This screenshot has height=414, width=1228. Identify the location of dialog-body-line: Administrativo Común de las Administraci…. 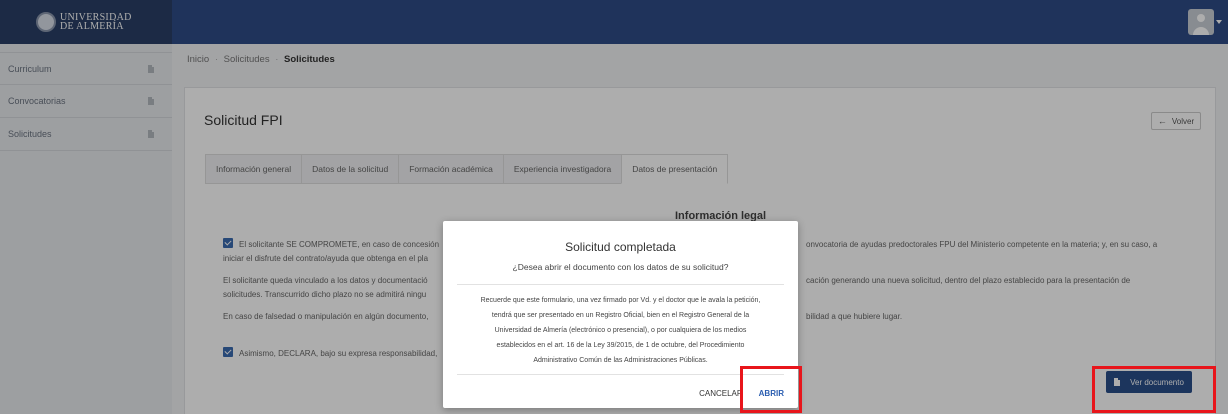
(620, 360).